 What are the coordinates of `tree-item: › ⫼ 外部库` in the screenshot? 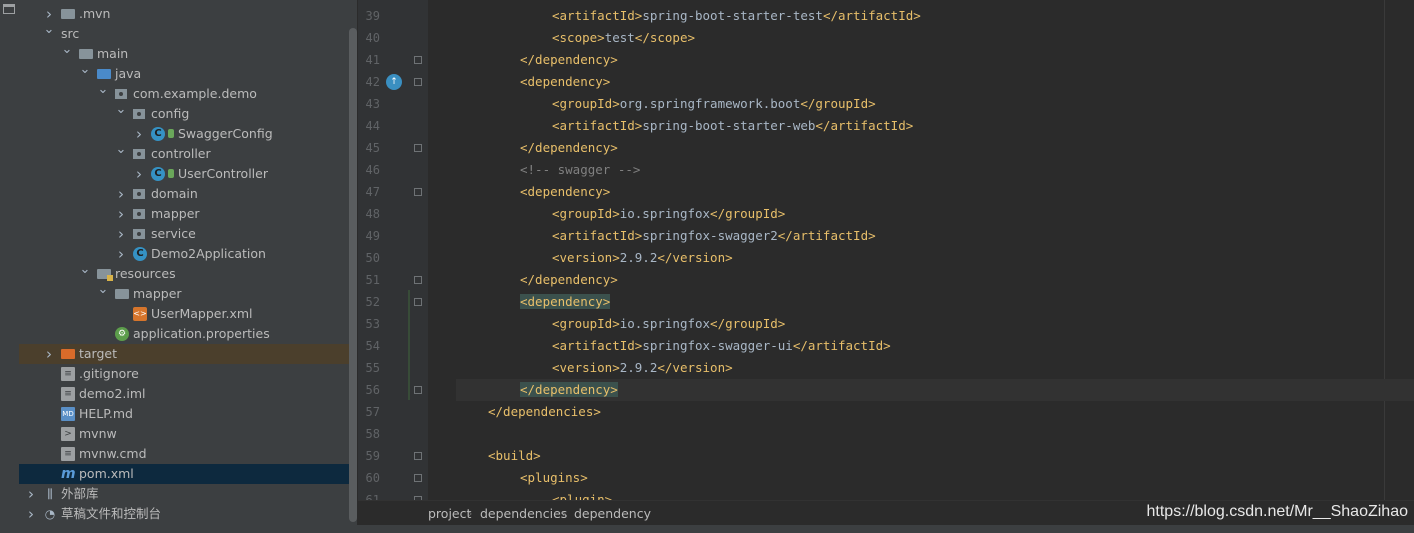 It's located at (188, 494).